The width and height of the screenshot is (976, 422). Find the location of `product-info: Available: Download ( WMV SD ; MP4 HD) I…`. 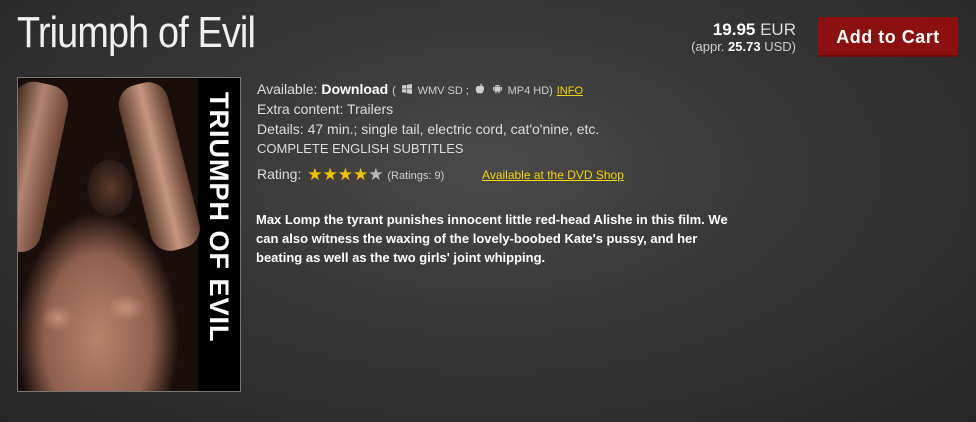

product-info: Available: Download ( WMV SD ; MP4 HD) I… is located at coordinates (440, 131).